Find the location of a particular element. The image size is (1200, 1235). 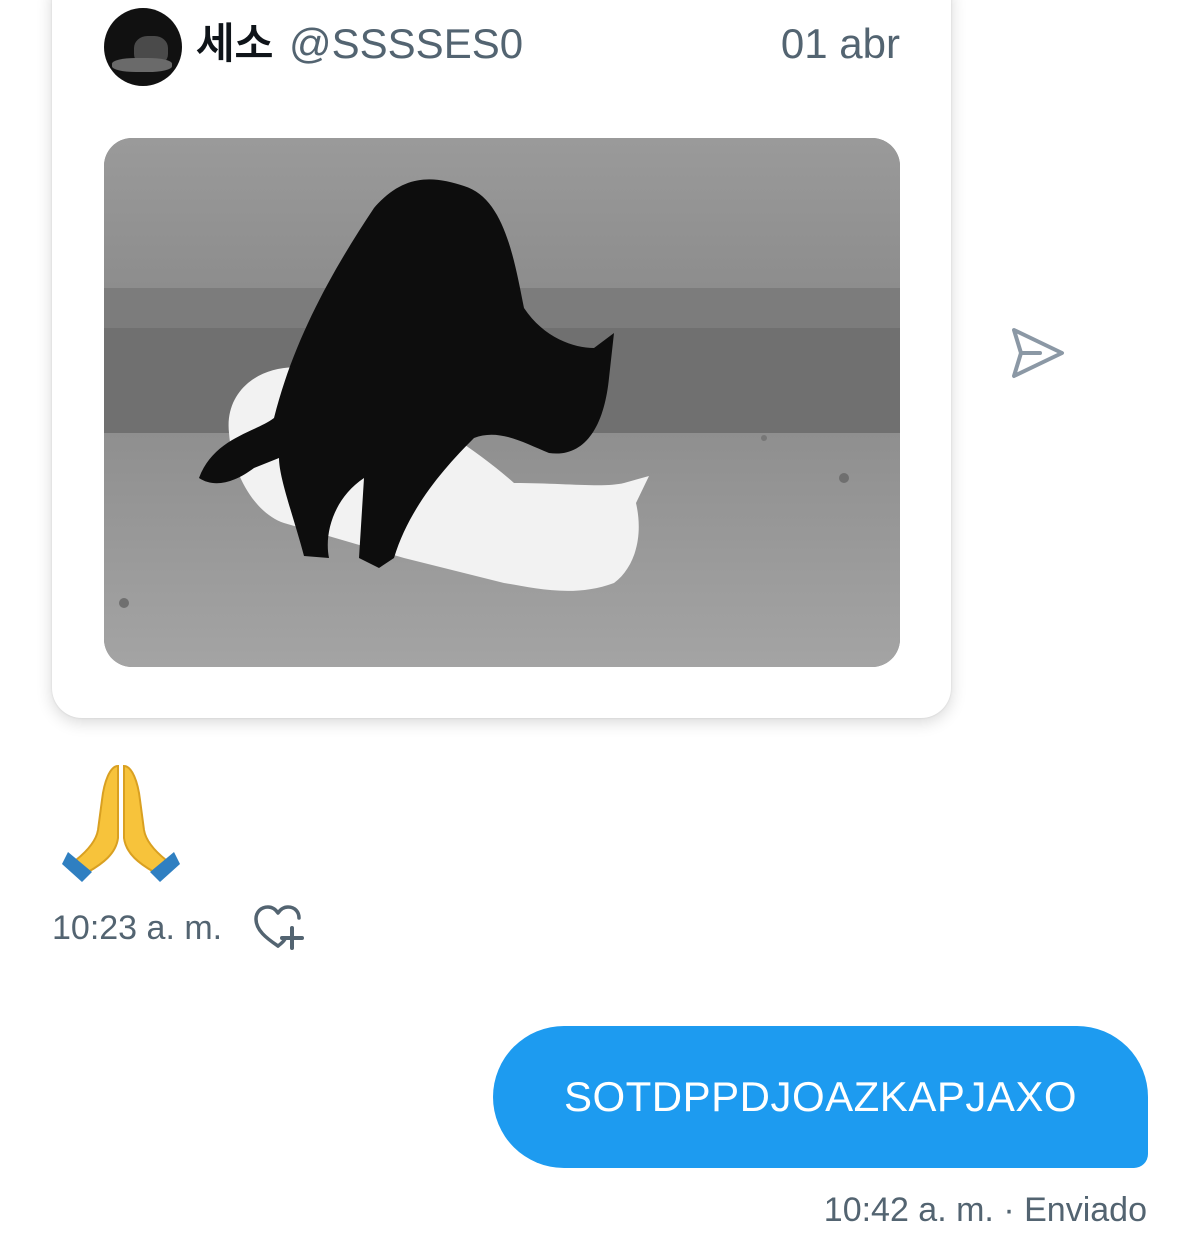

folded-hands-icon is located at coordinates (121, 823).